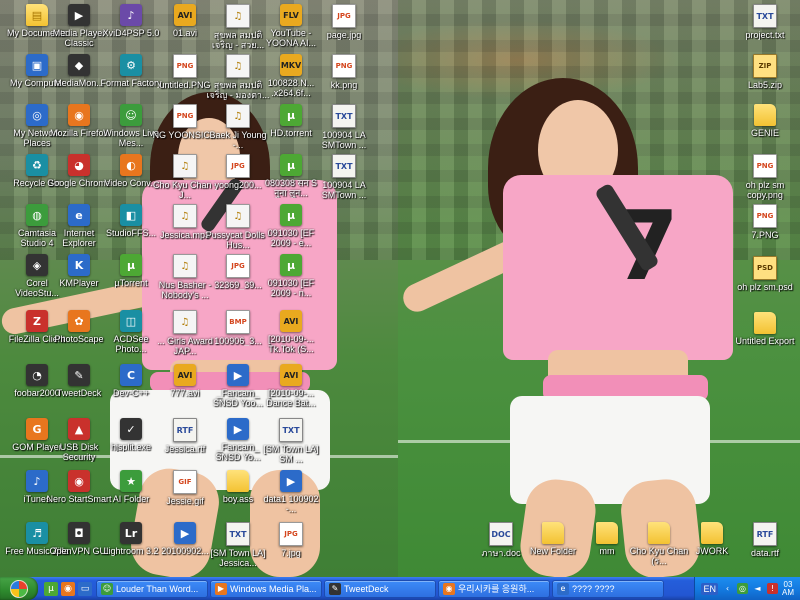 Image resolution: width=800 pixels, height=600 pixels. Describe the element at coordinates (79, 533) in the screenshot. I see `dark-icon: ◘` at that location.